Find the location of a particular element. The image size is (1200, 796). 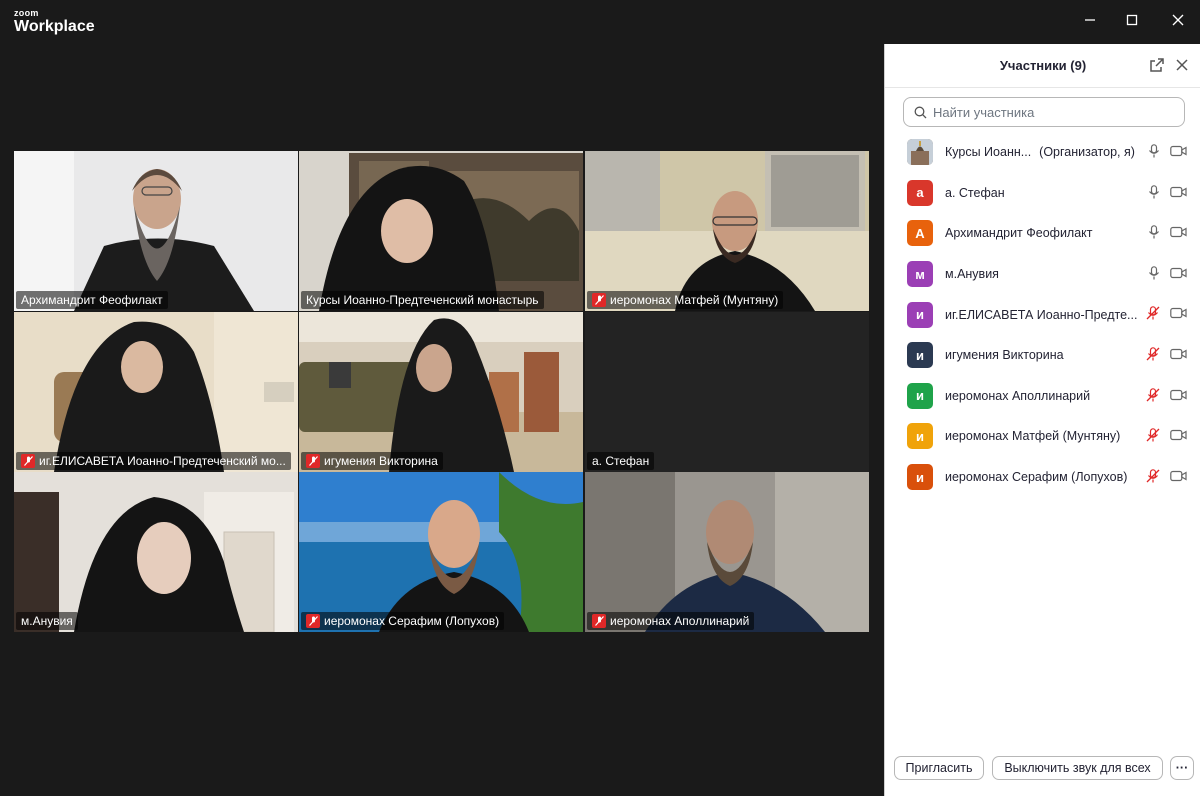

participant-row: и игумения Викторина is located at coordinates (1042, 355).